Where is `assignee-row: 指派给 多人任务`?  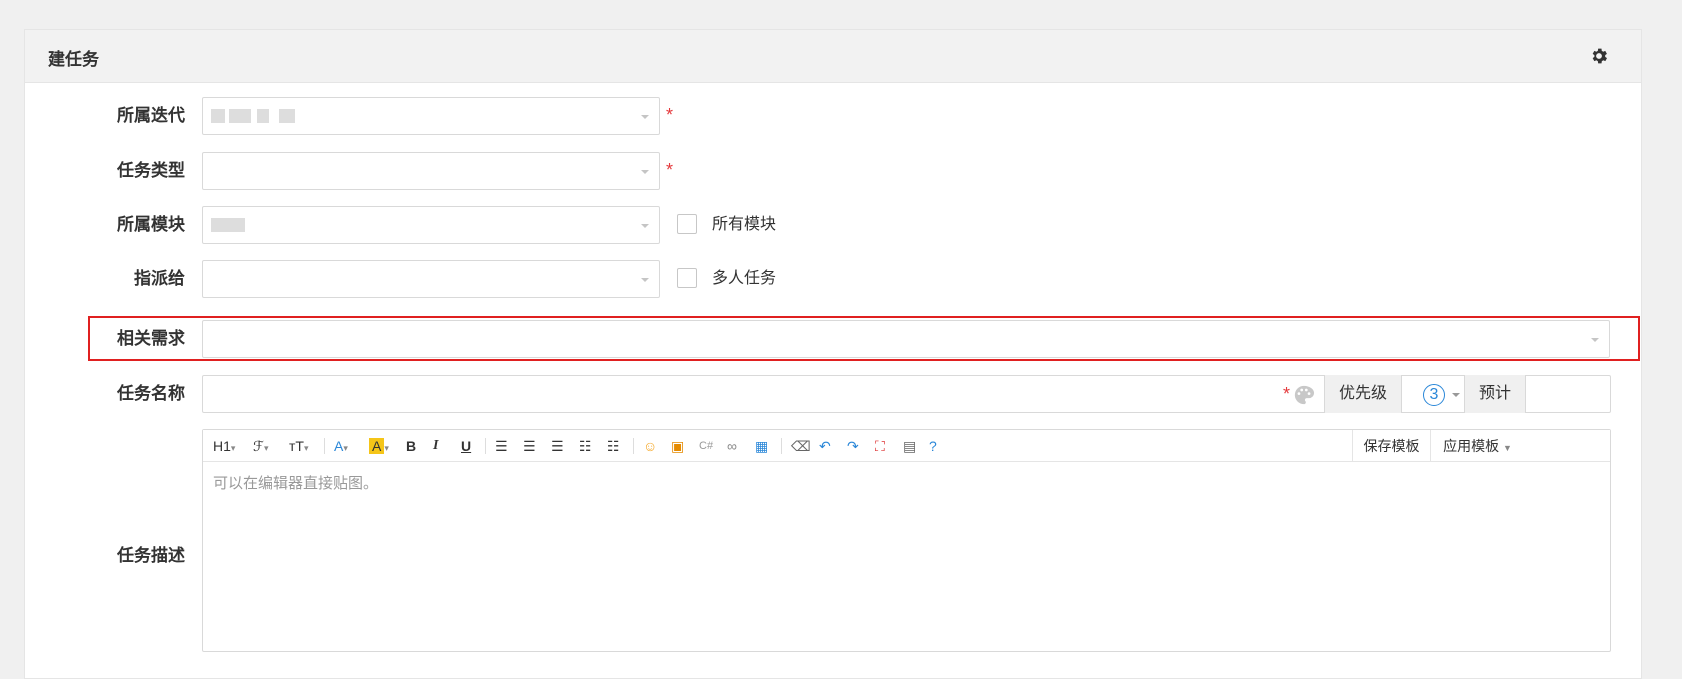
assignee-row: 指派给 多人任务 is located at coordinates (834, 279).